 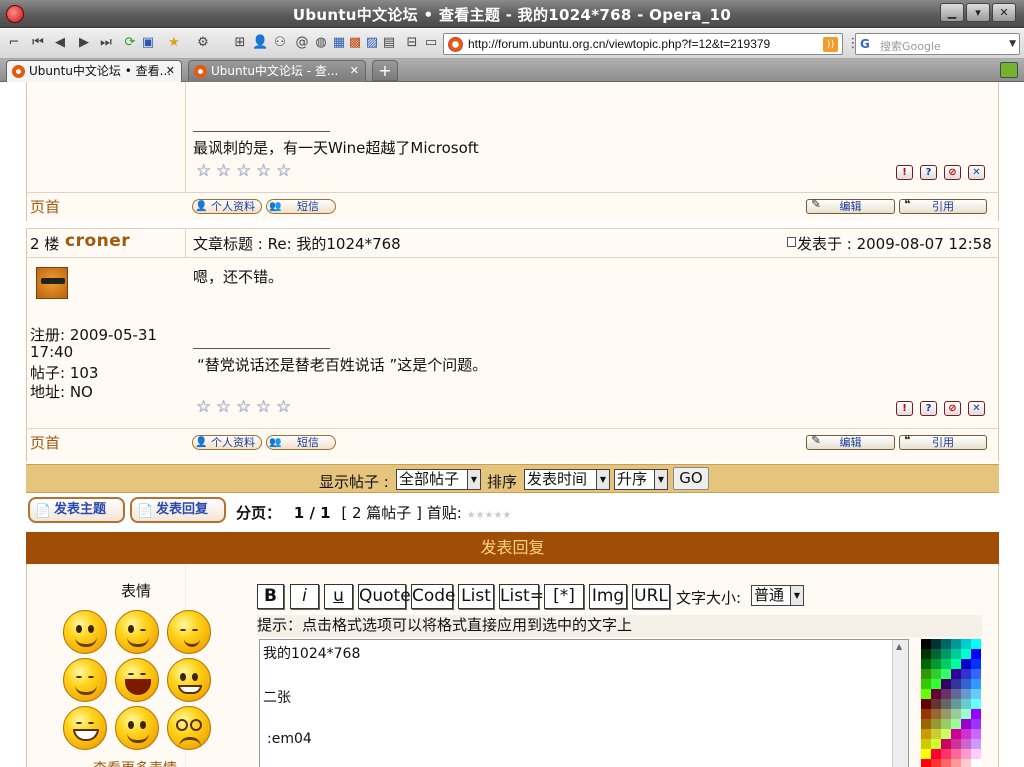 What do you see at coordinates (651, 596) in the screenshot?
I see `url-button: URL` at bounding box center [651, 596].